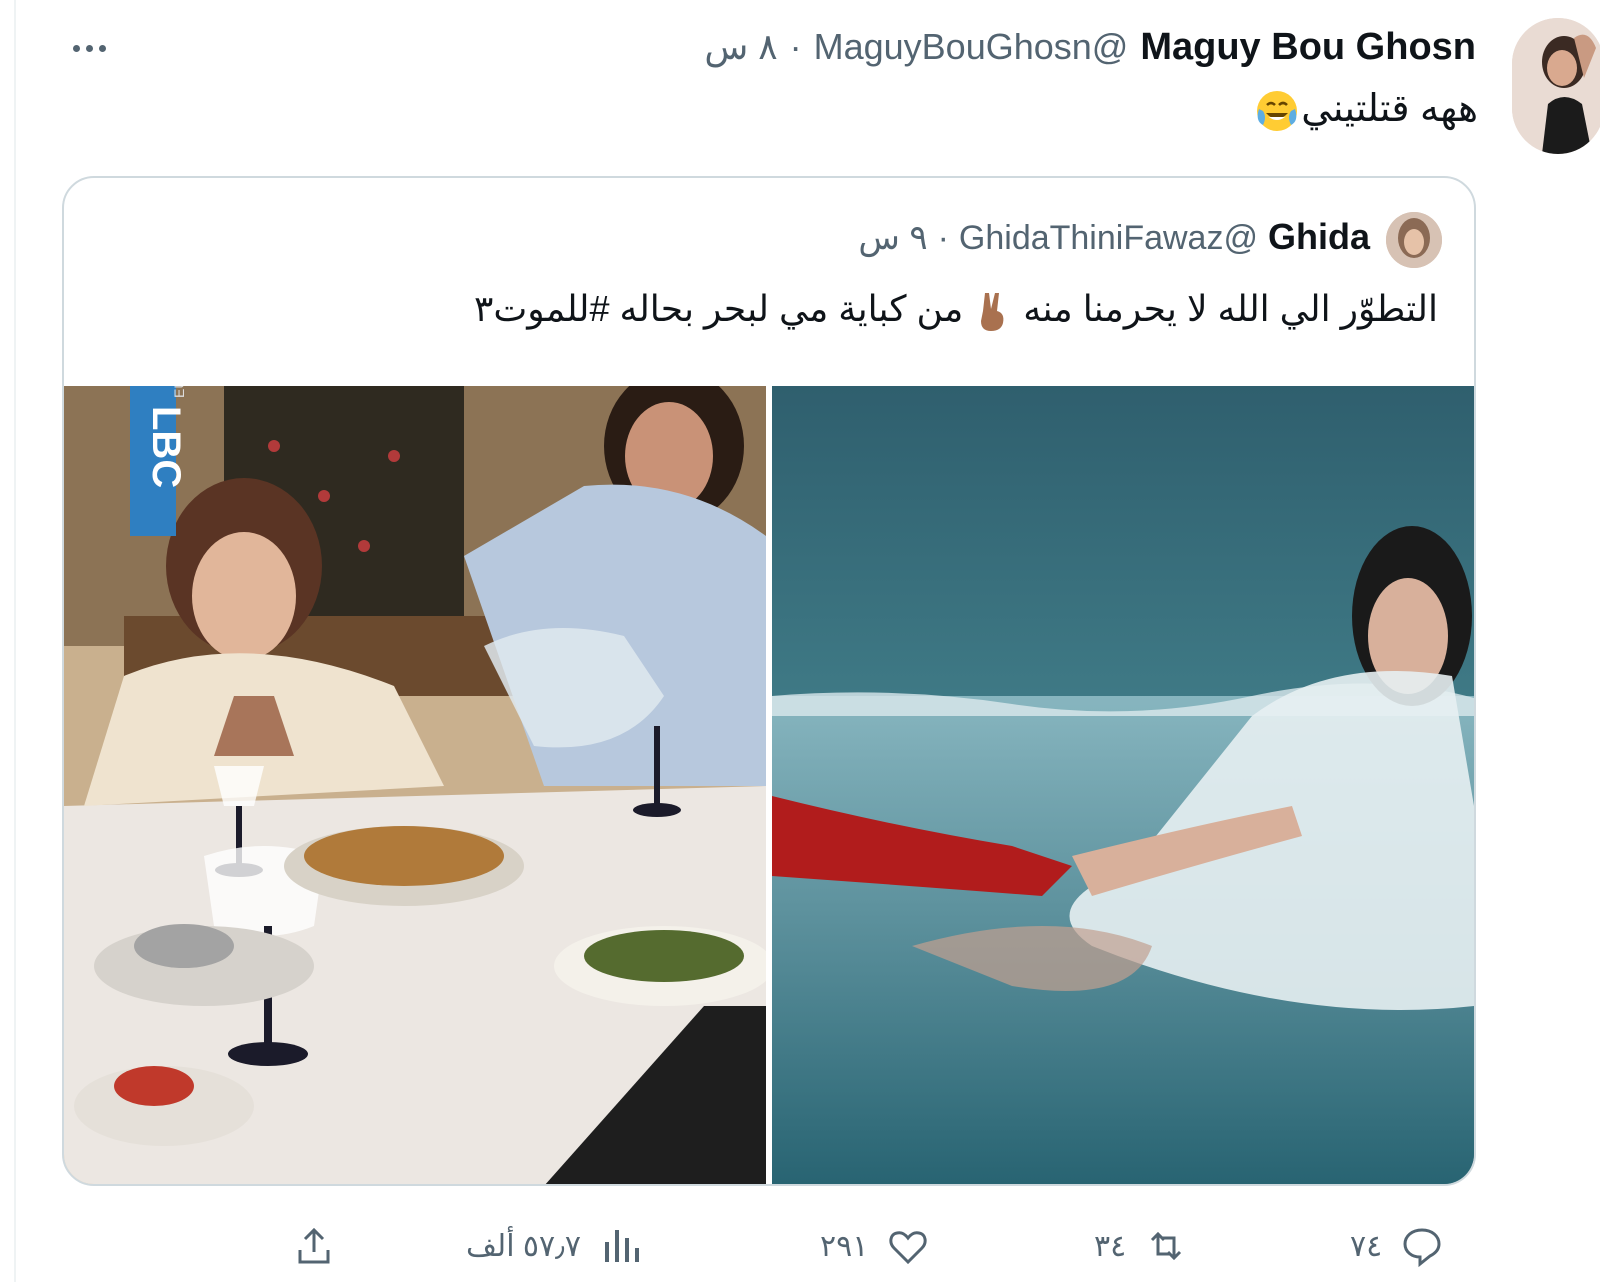  Describe the element at coordinates (15, 641) in the screenshot. I see `timeline-divider` at that location.